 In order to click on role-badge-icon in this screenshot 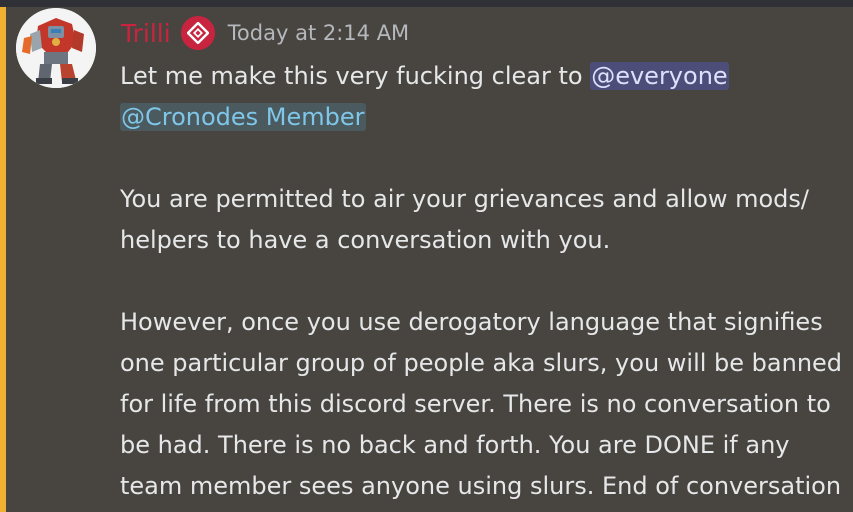, I will do `click(197, 33)`.